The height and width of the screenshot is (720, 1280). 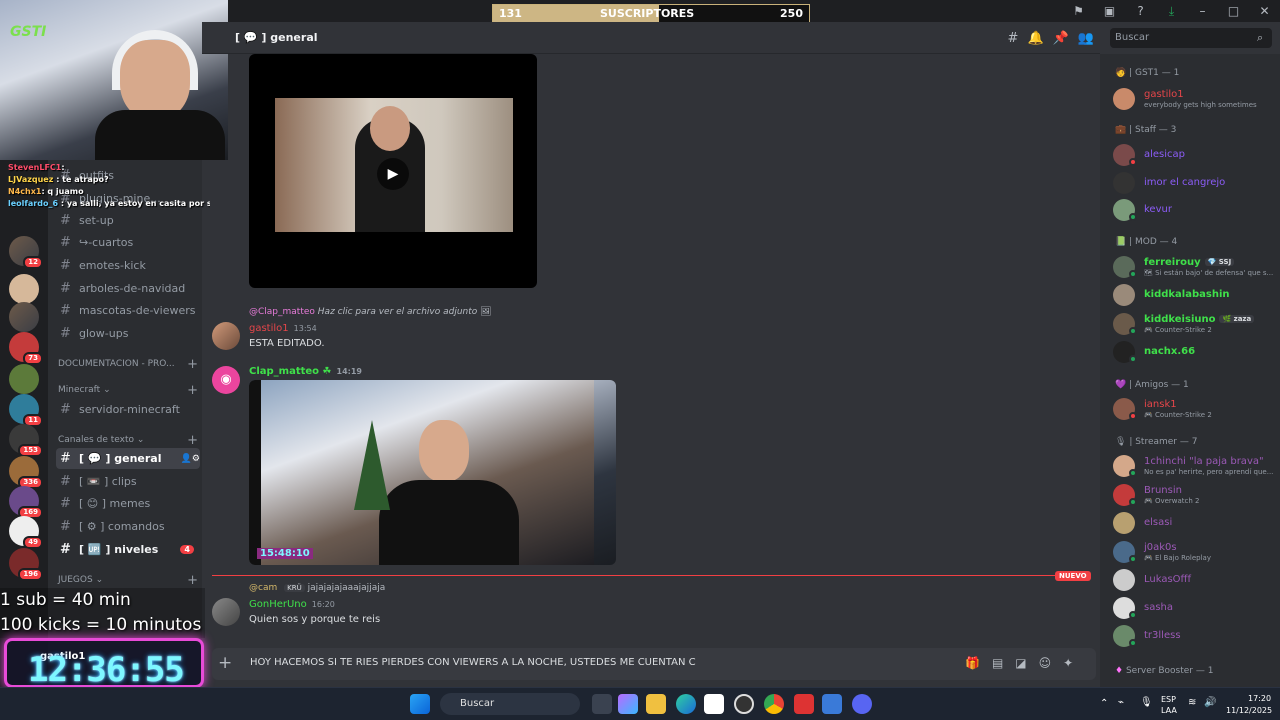 I want to click on help-icon: ?, so click(x=1140, y=11).